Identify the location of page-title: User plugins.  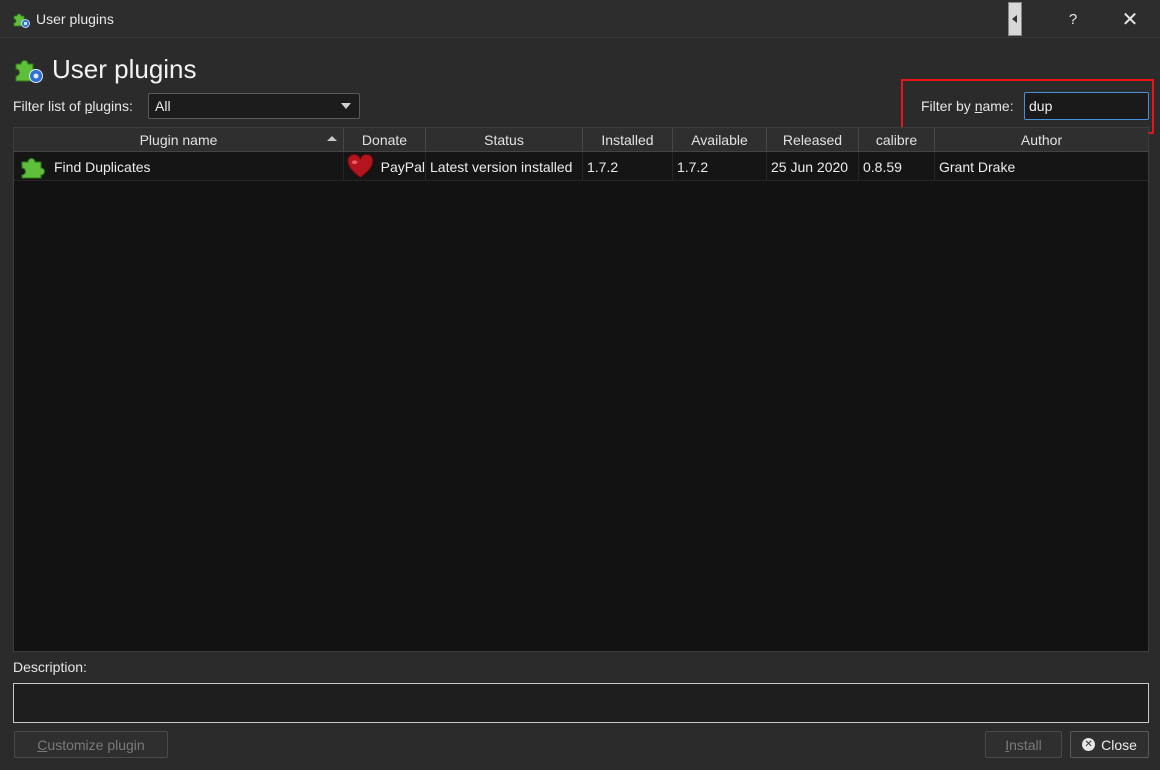
(124, 69).